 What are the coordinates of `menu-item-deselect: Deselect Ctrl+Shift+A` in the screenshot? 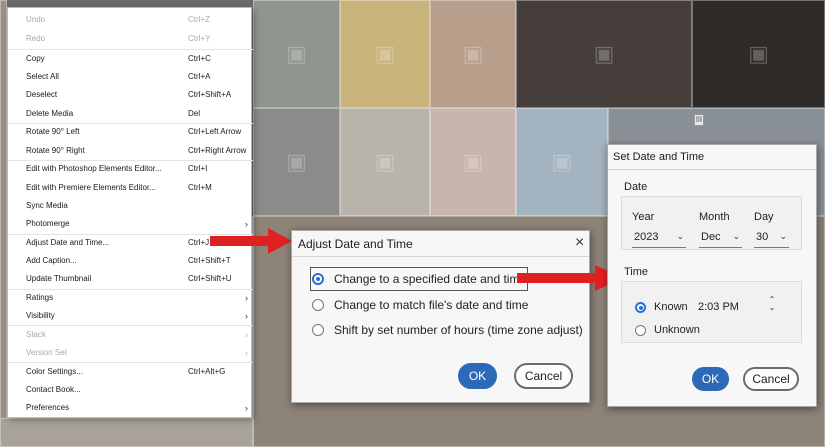 It's located at (130, 95).